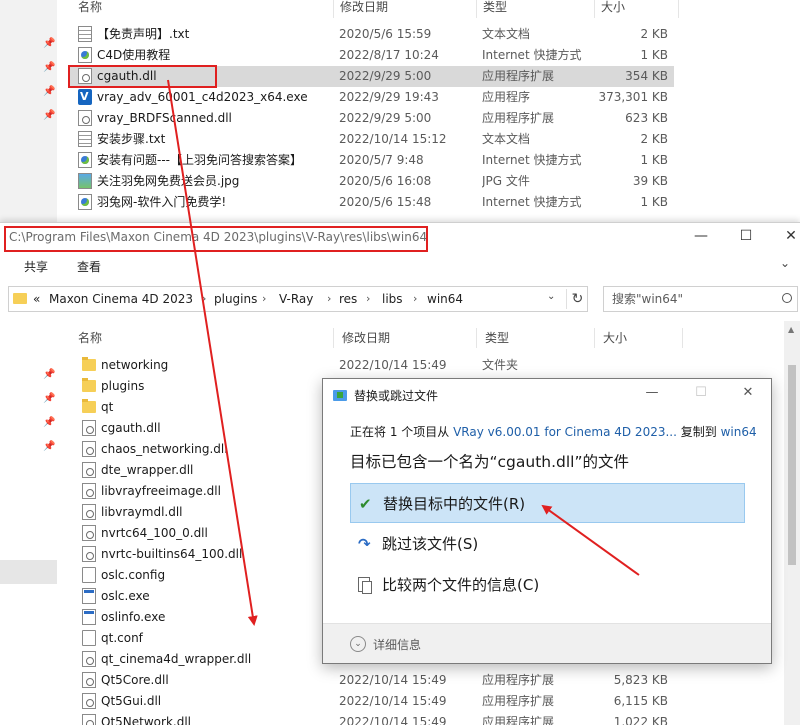  Describe the element at coordinates (454, 504) in the screenshot. I see `replace-file-label: 替换目标中的文件(R)` at that location.